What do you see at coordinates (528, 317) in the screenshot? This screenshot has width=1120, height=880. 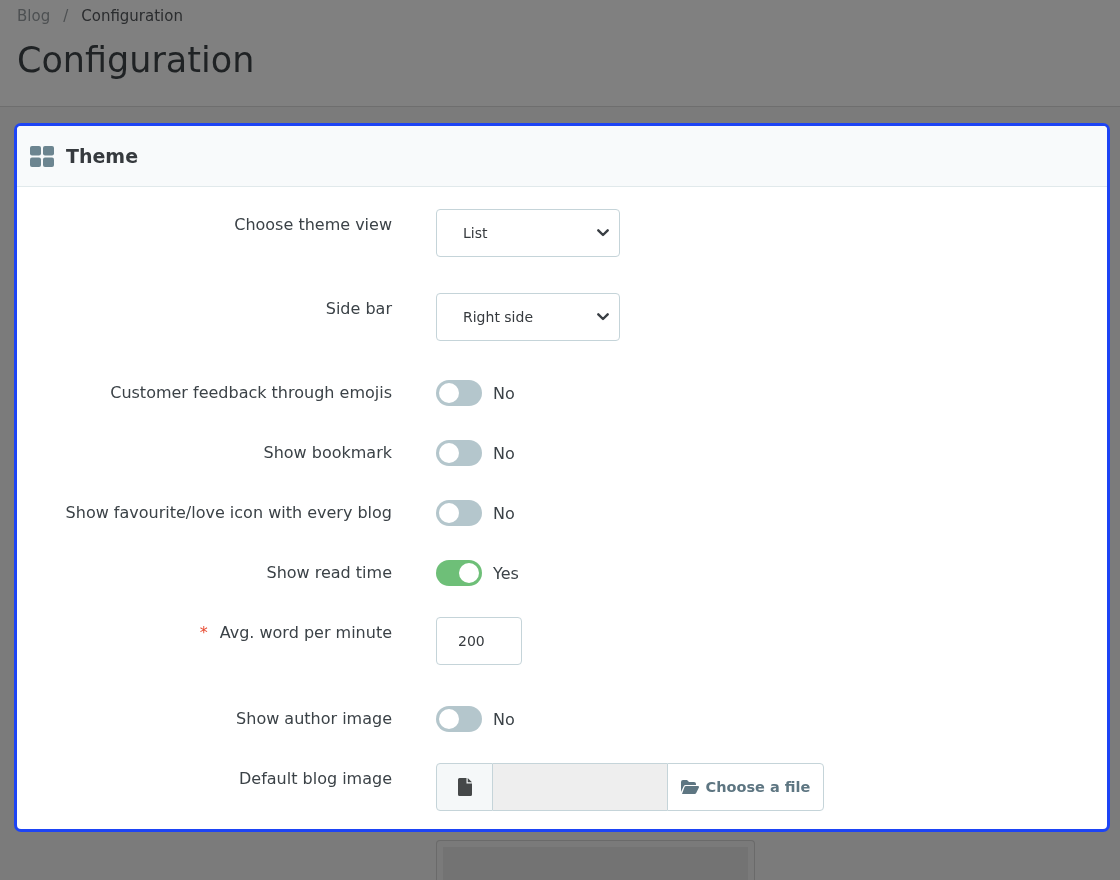 I see `dropdown-field: Right side` at bounding box center [528, 317].